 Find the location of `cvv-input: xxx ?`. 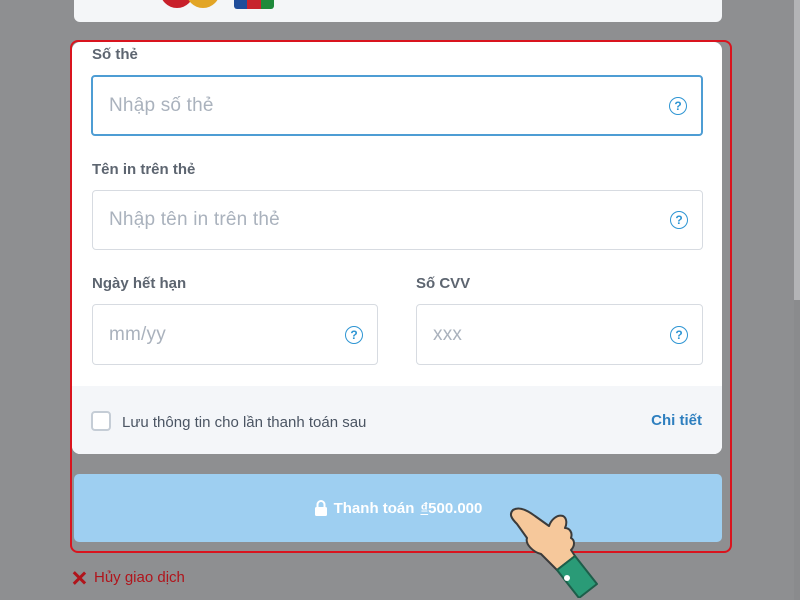

cvv-input: xxx ? is located at coordinates (559, 334).